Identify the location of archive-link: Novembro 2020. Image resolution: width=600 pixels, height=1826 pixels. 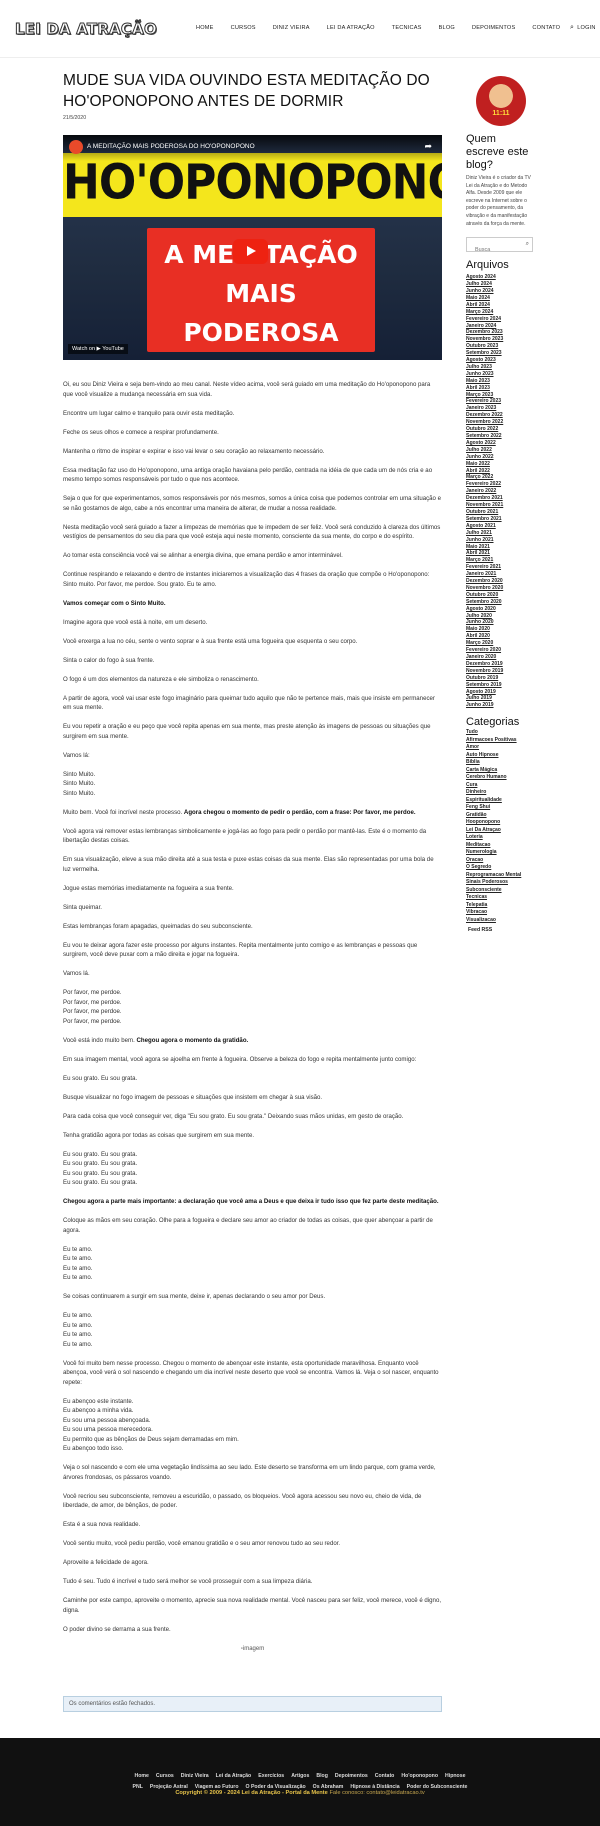
(501, 588).